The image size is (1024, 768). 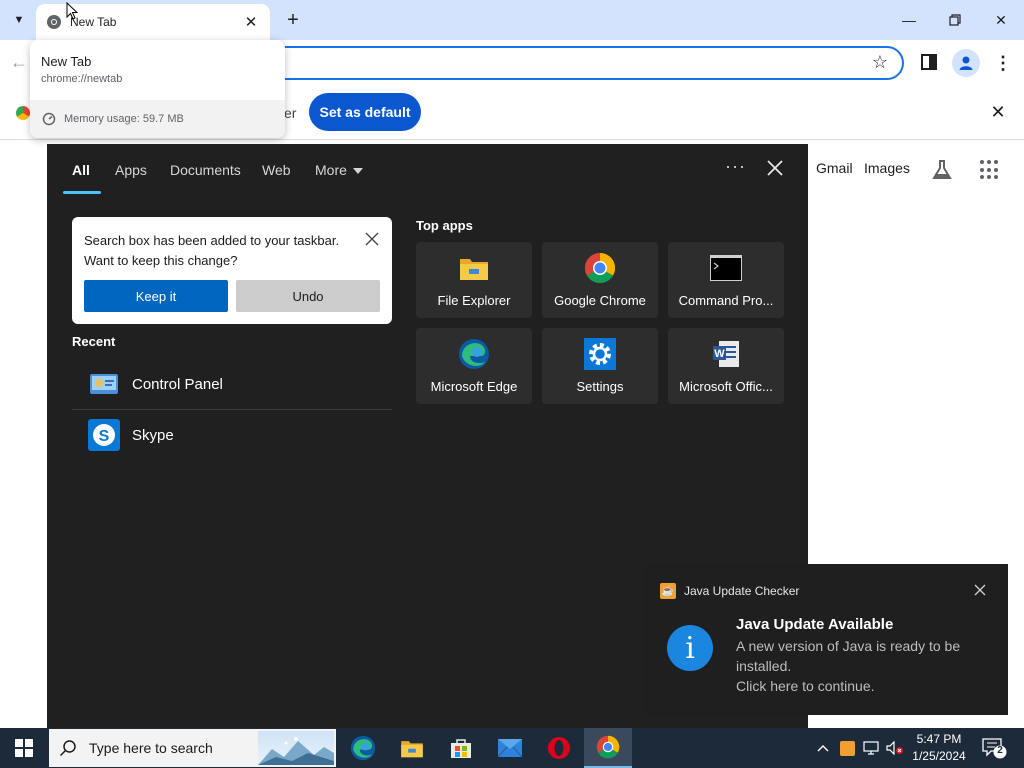 What do you see at coordinates (474, 366) in the screenshot?
I see `top-app-microsoft-edge: Microsoft Edge` at bounding box center [474, 366].